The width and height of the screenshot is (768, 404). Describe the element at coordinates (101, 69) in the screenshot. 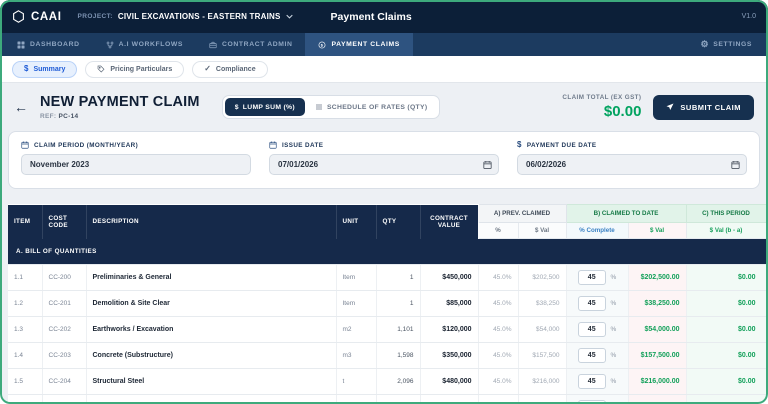

I see `tag-icon` at that location.